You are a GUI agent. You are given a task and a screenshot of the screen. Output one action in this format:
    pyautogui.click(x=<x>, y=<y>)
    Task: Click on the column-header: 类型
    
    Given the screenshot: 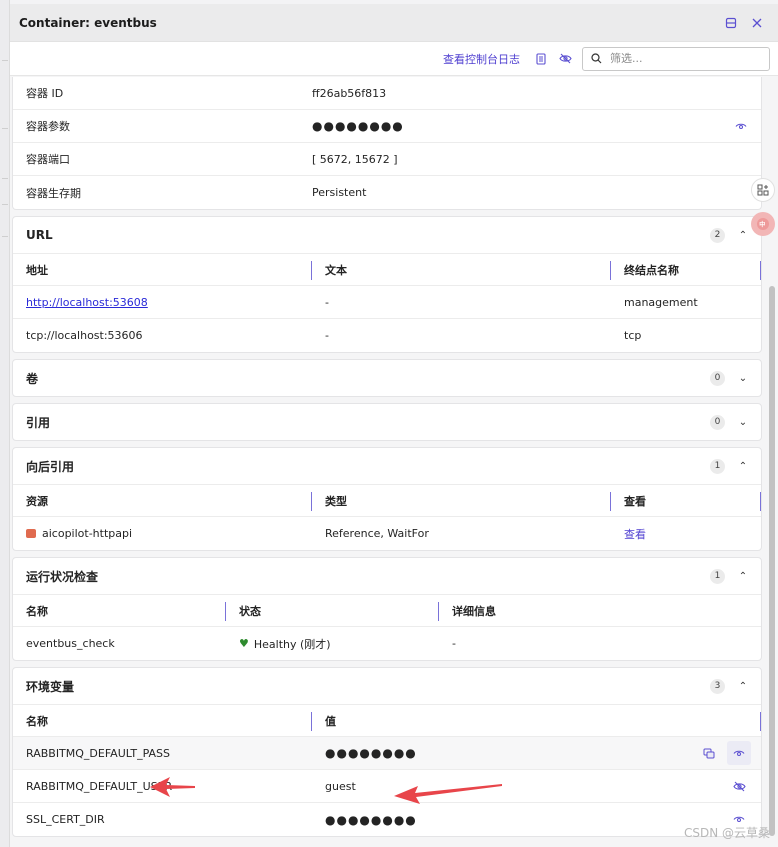 What is the action you would take?
    pyautogui.click(x=461, y=500)
    